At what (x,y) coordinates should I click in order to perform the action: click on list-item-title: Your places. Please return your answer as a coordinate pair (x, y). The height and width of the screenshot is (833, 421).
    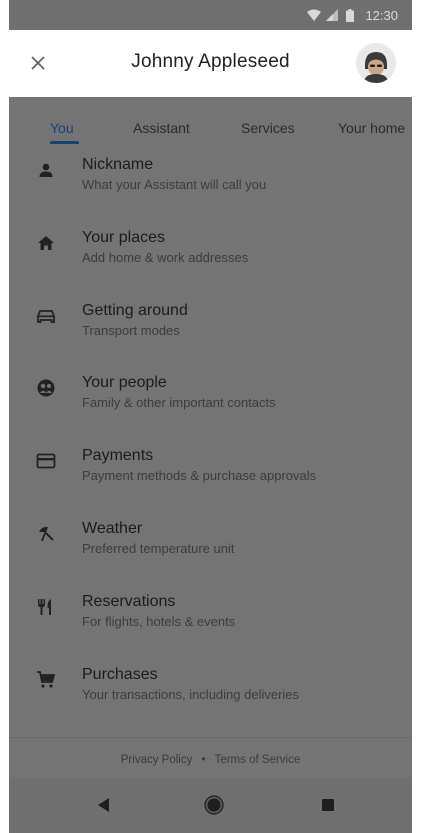
    Looking at the image, I should click on (124, 237).